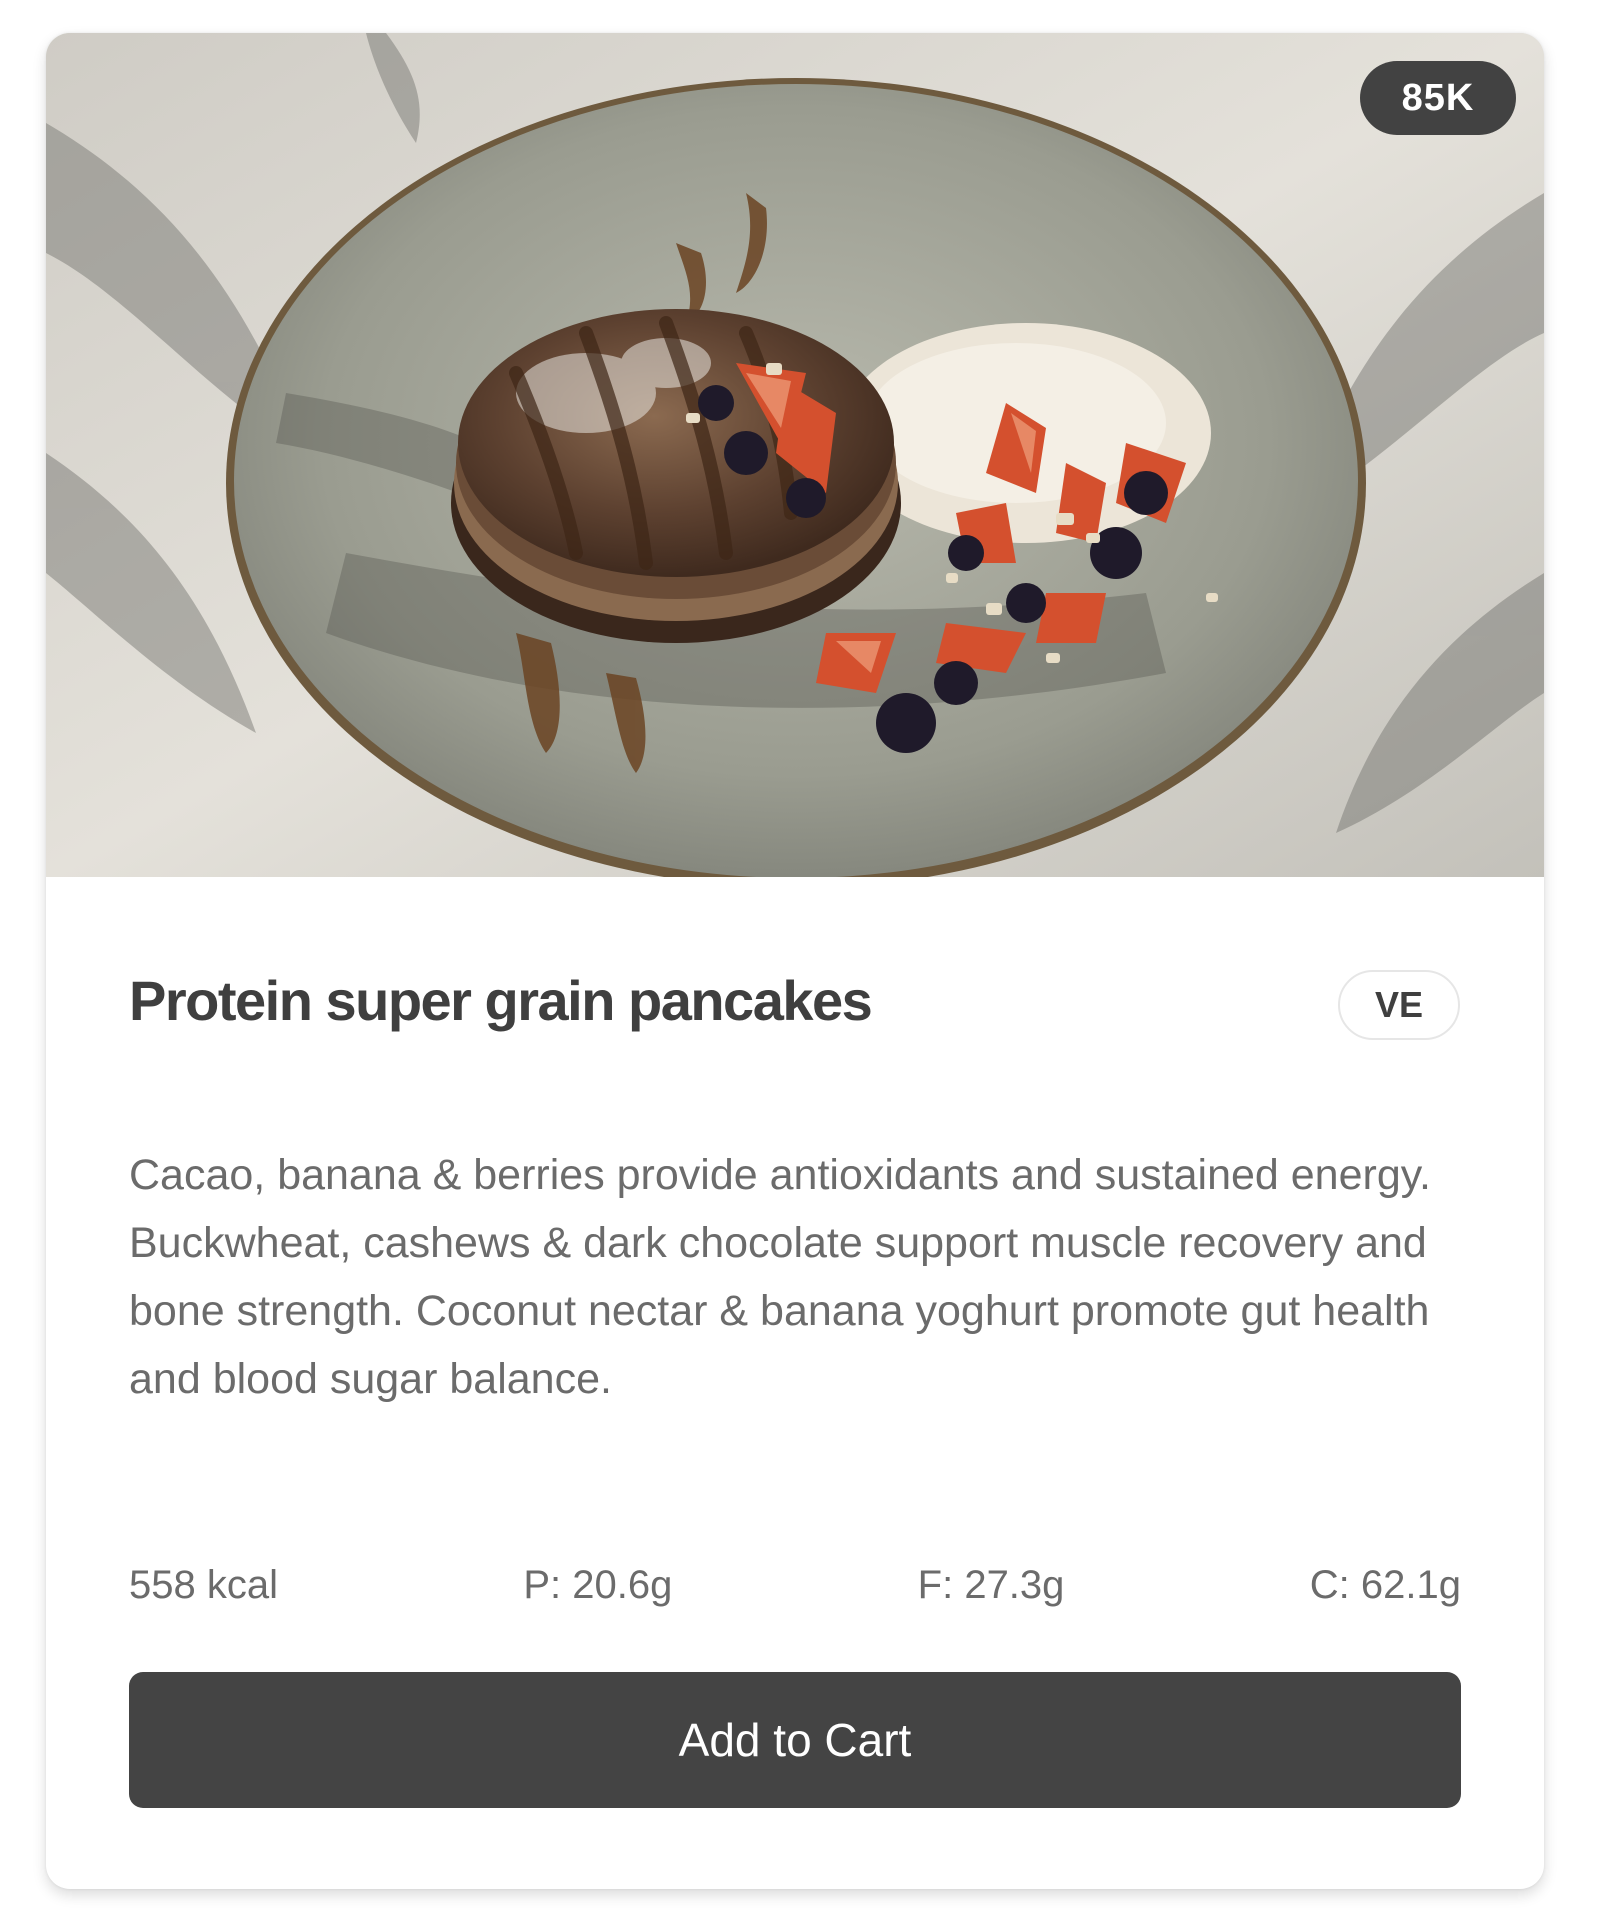 The width and height of the screenshot is (1598, 1926). What do you see at coordinates (1399, 1005) in the screenshot?
I see `diet-tag-badge: VE` at bounding box center [1399, 1005].